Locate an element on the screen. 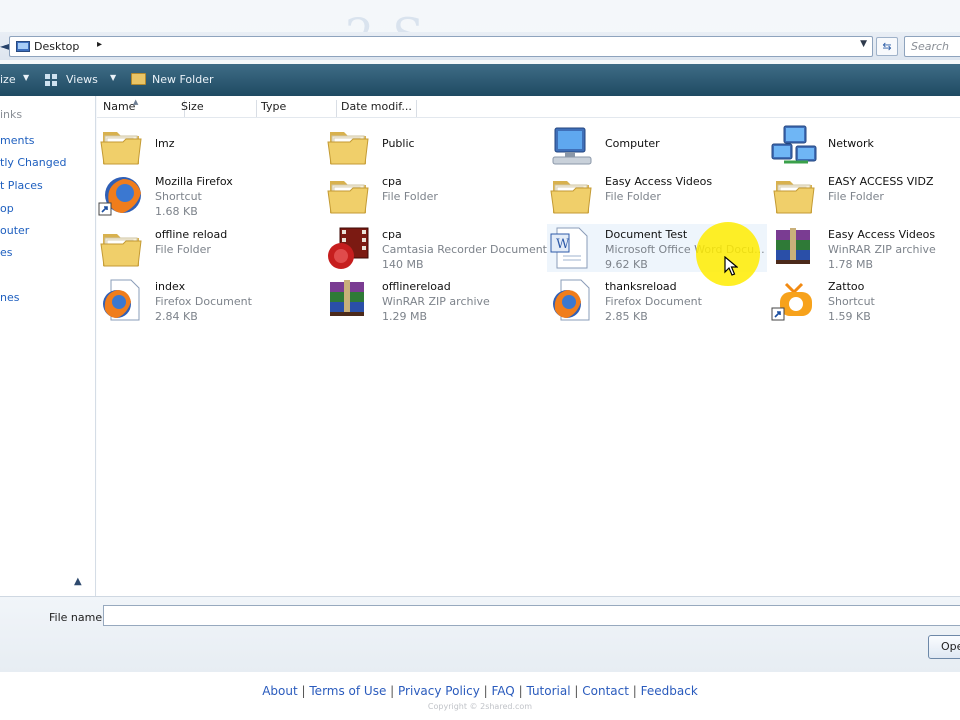 This screenshot has width=960, height=720. footer-link-contact: Contact is located at coordinates (605, 691).